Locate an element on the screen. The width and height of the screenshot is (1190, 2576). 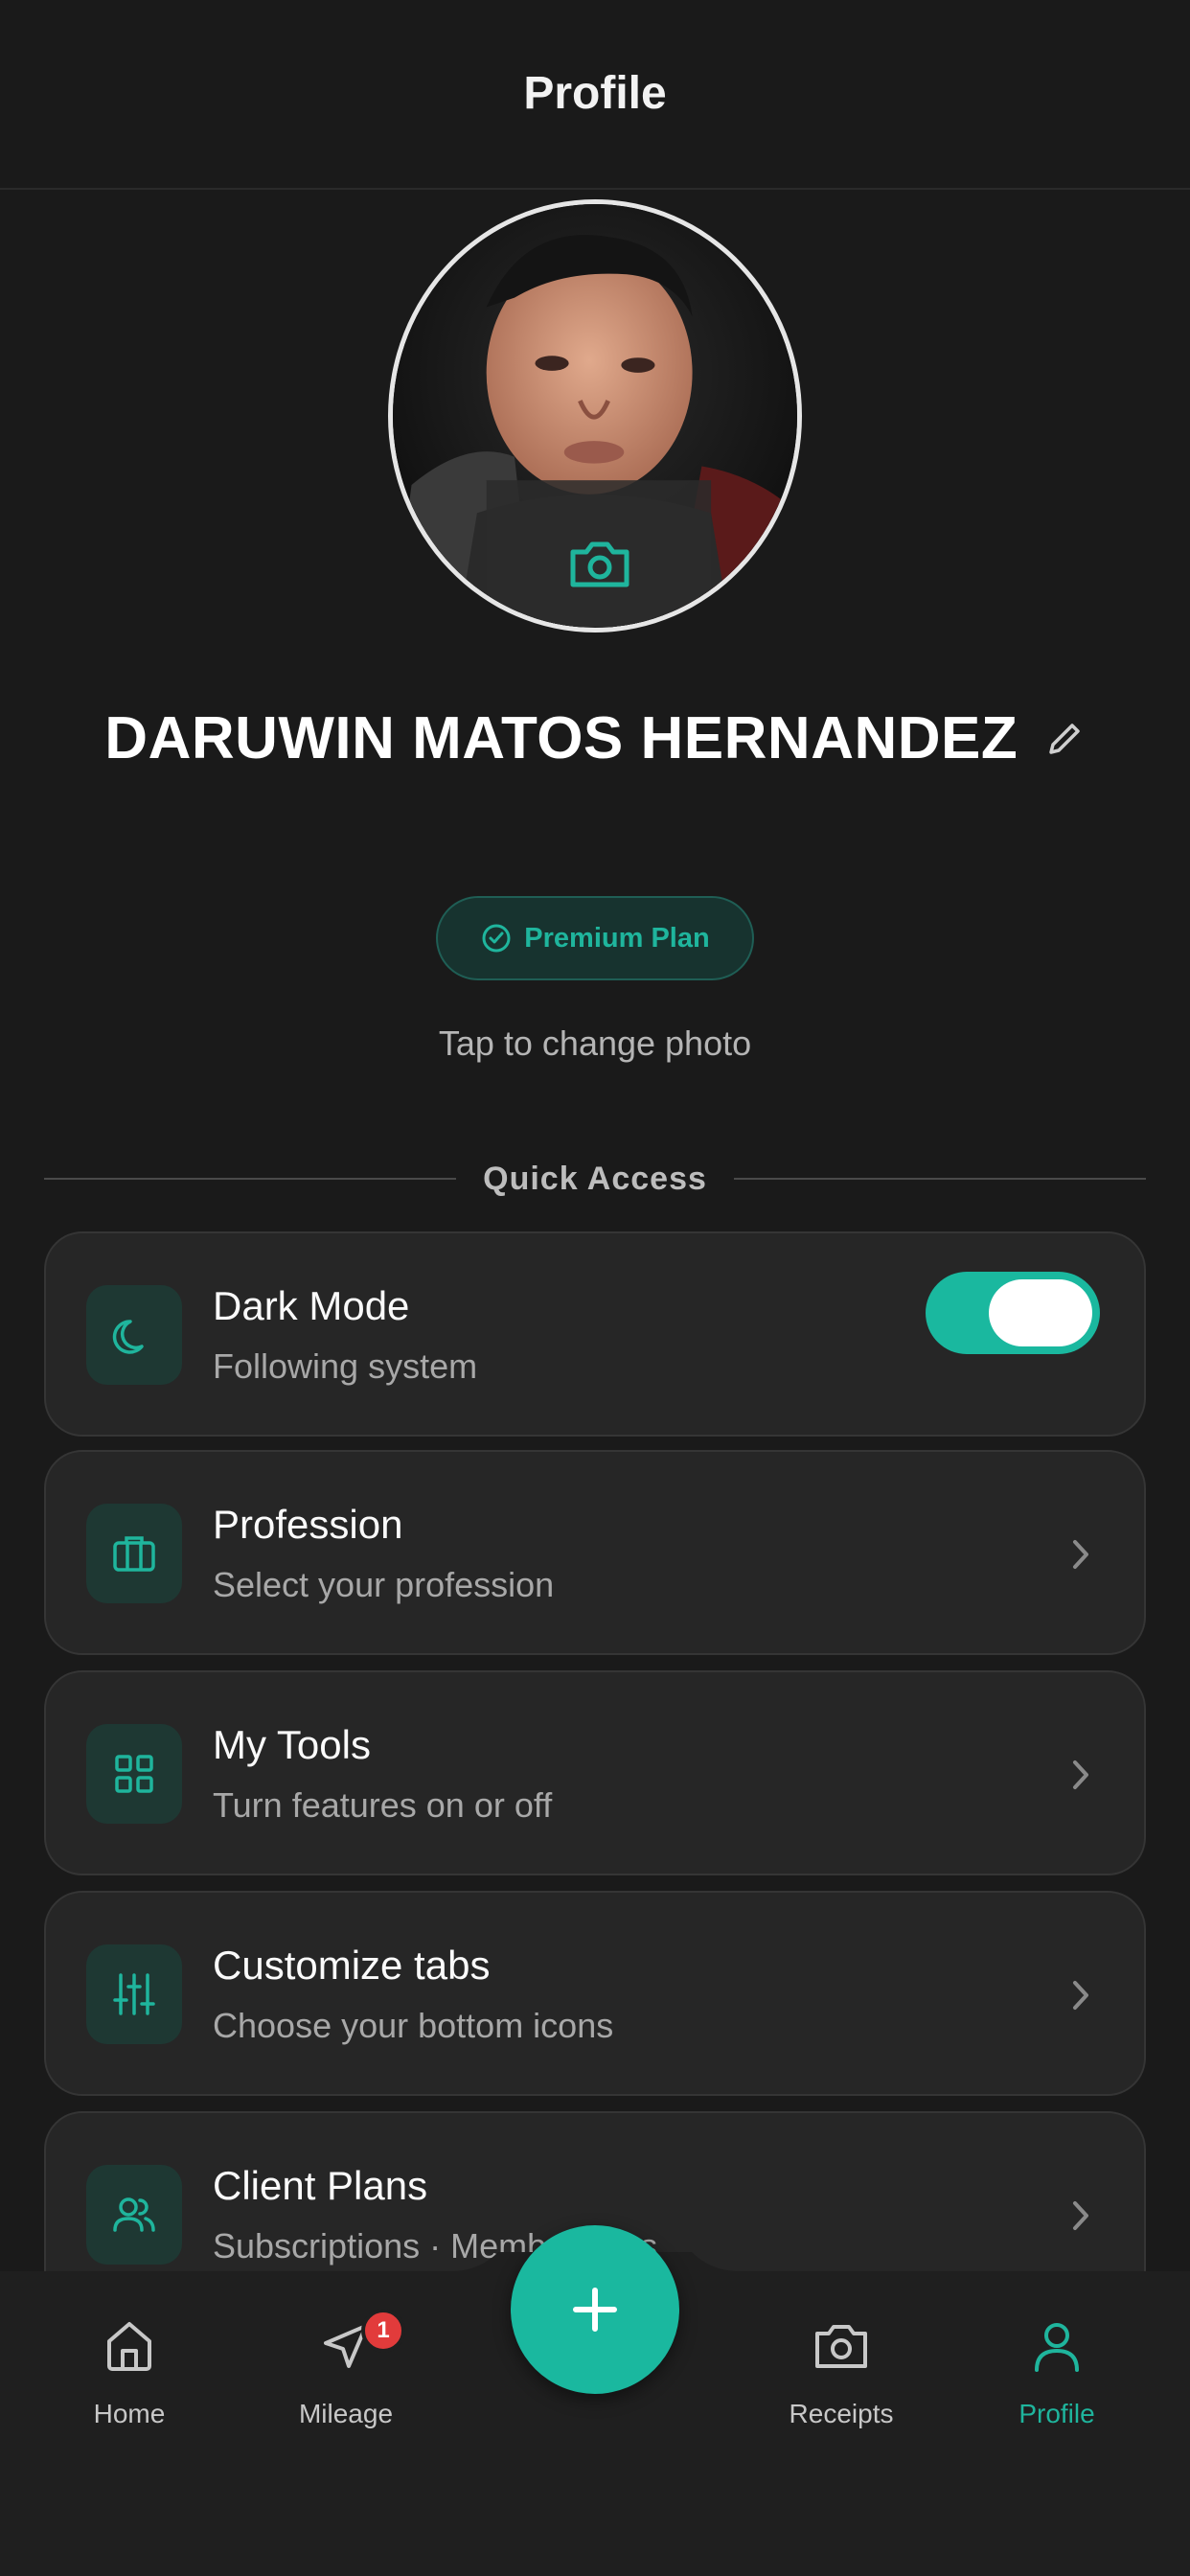
card-subtitle: Choose your bottom icons is located at coordinates (413, 2026).